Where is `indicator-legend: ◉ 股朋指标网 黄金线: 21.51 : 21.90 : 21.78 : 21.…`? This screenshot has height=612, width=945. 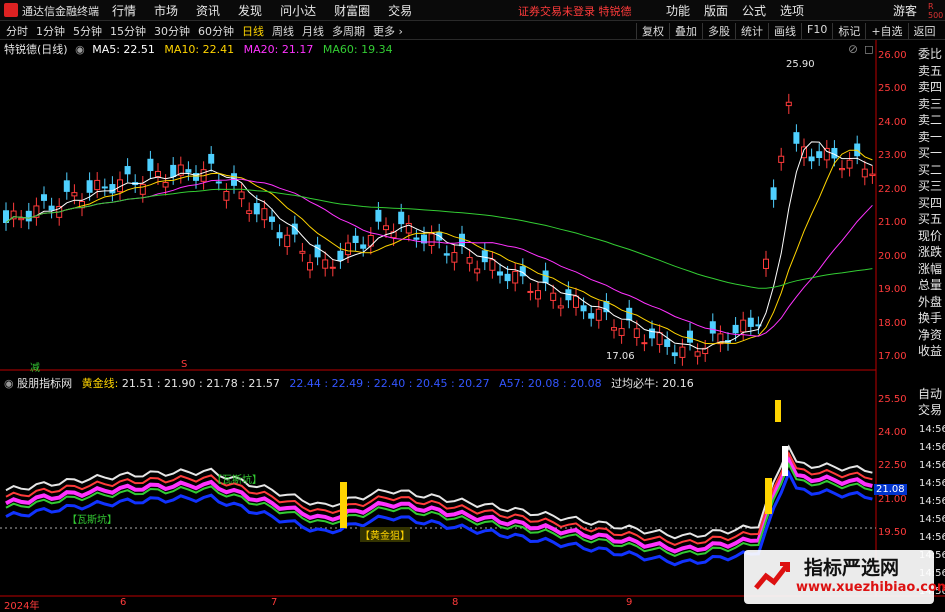
indicator-legend: ◉ 股朋指标网 黄金线: 21.51 : 21.90 : 21.78 : 21.… is located at coordinates (349, 383).